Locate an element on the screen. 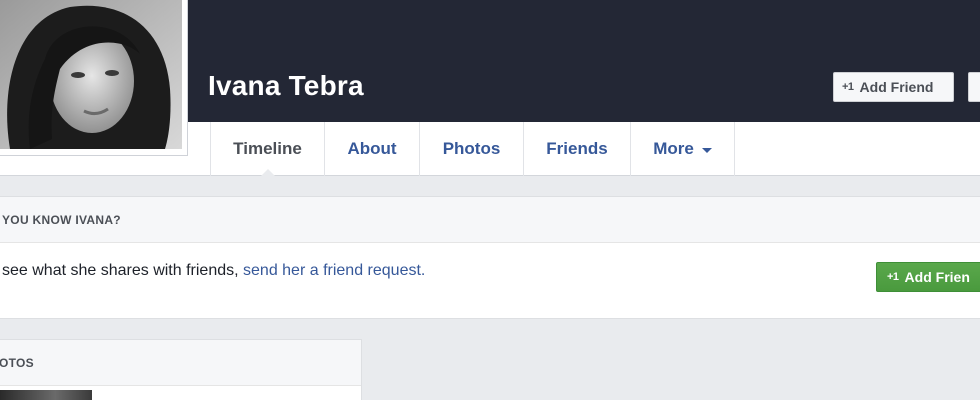 This screenshot has height=400, width=980. add-friend-label: Add Friend is located at coordinates (896, 87).